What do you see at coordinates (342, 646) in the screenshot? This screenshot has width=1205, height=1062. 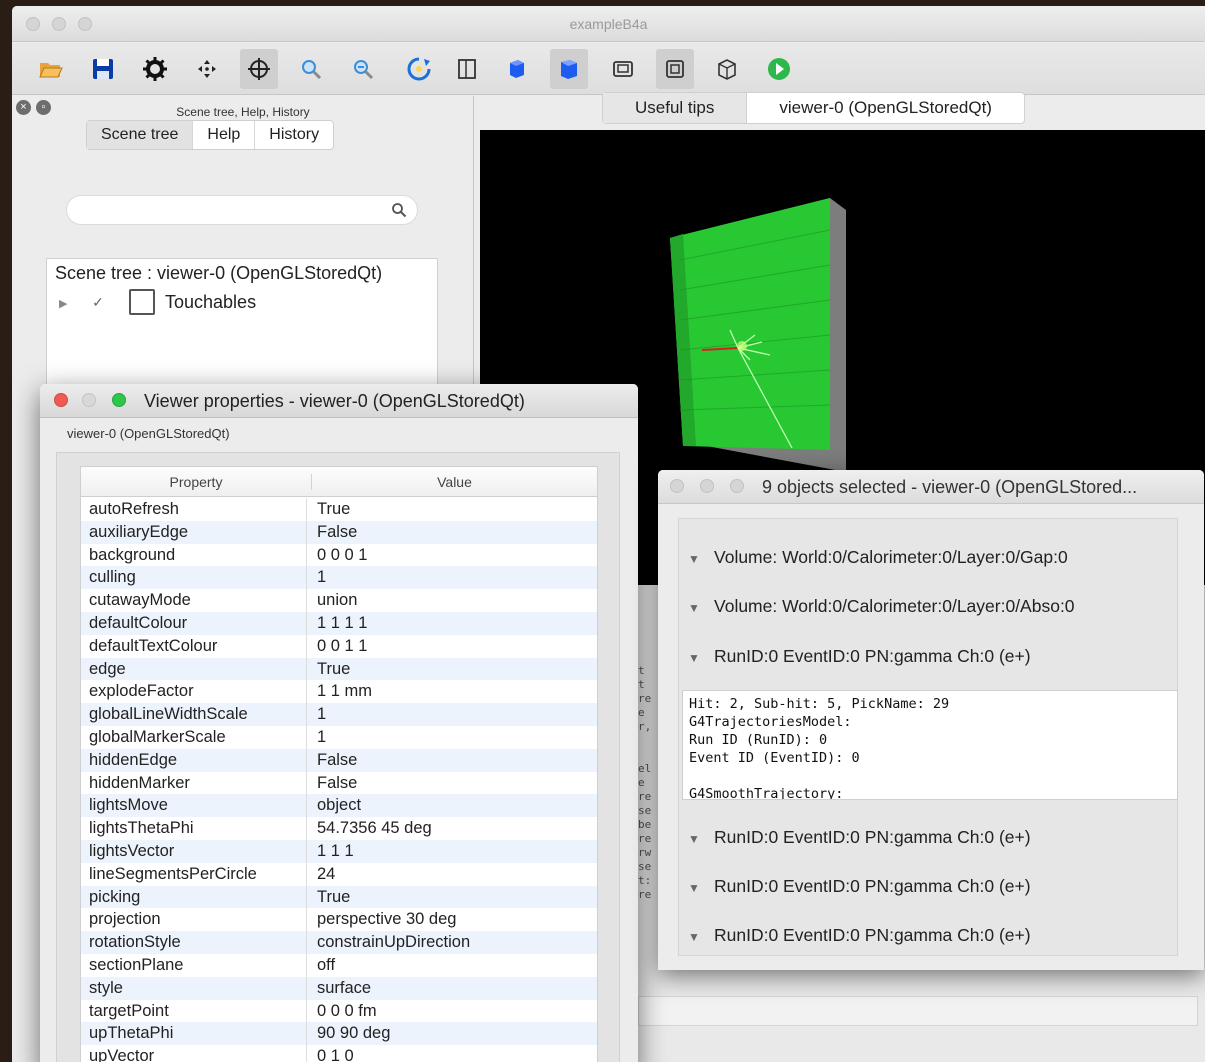 I see `property-value-cell: 0 0 1 1` at bounding box center [342, 646].